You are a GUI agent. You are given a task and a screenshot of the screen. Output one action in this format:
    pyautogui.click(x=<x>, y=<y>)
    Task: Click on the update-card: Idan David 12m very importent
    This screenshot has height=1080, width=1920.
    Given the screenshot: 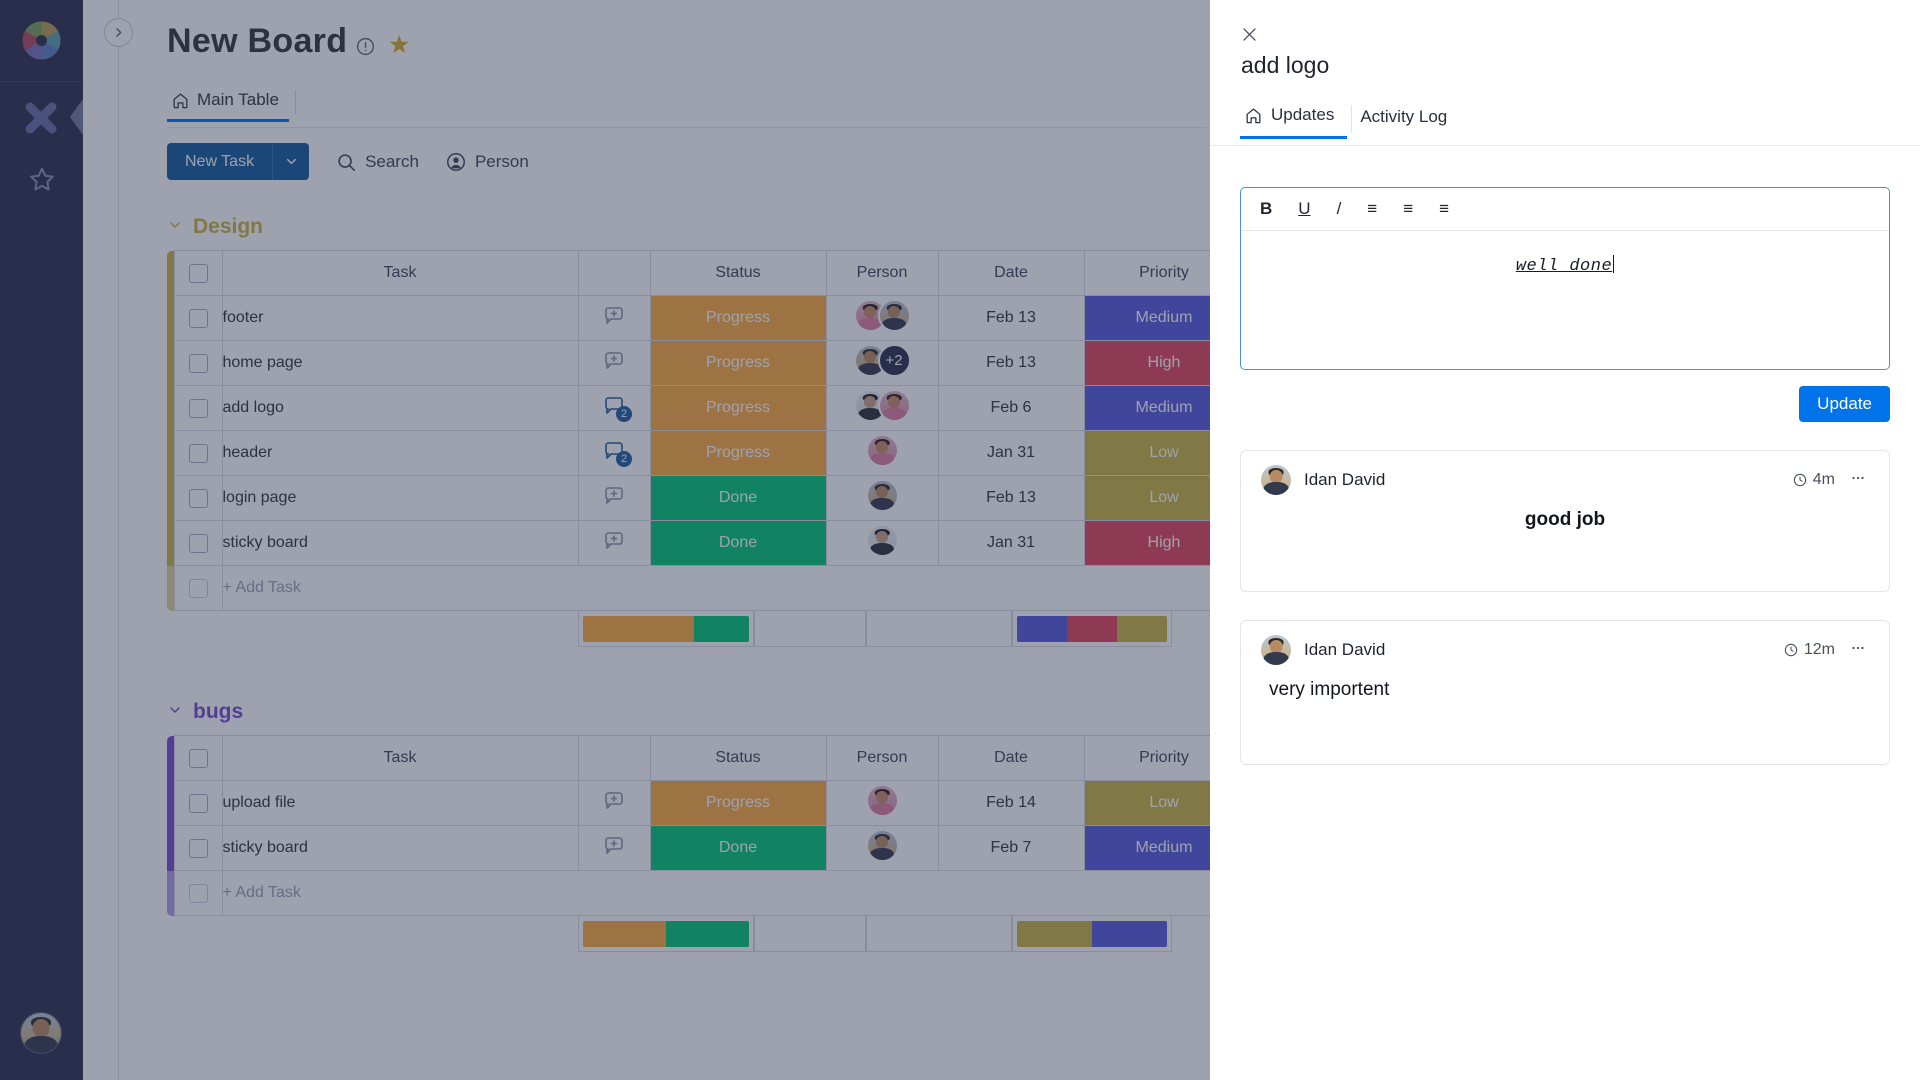 What is the action you would take?
    pyautogui.click(x=1565, y=692)
    